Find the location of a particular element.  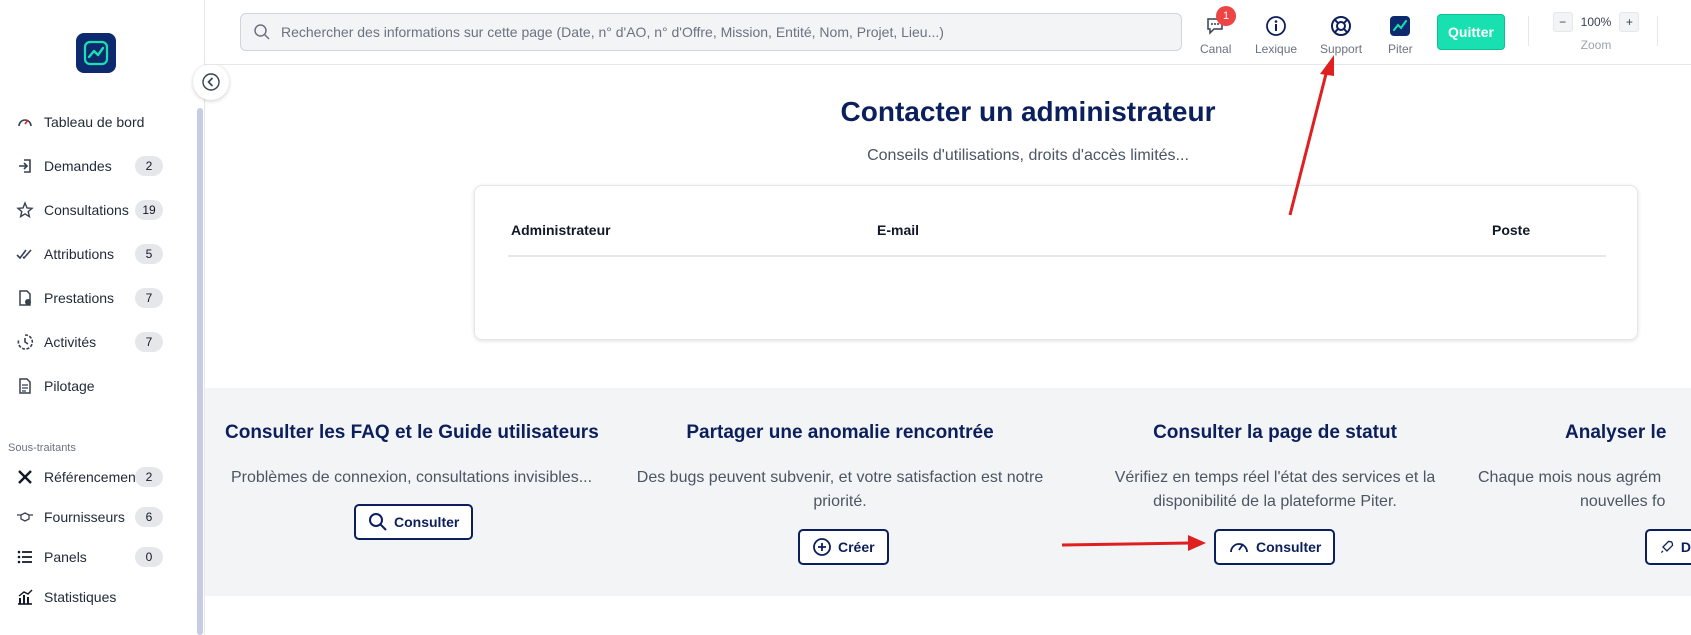

zoom-in-button: + is located at coordinates (1629, 22).